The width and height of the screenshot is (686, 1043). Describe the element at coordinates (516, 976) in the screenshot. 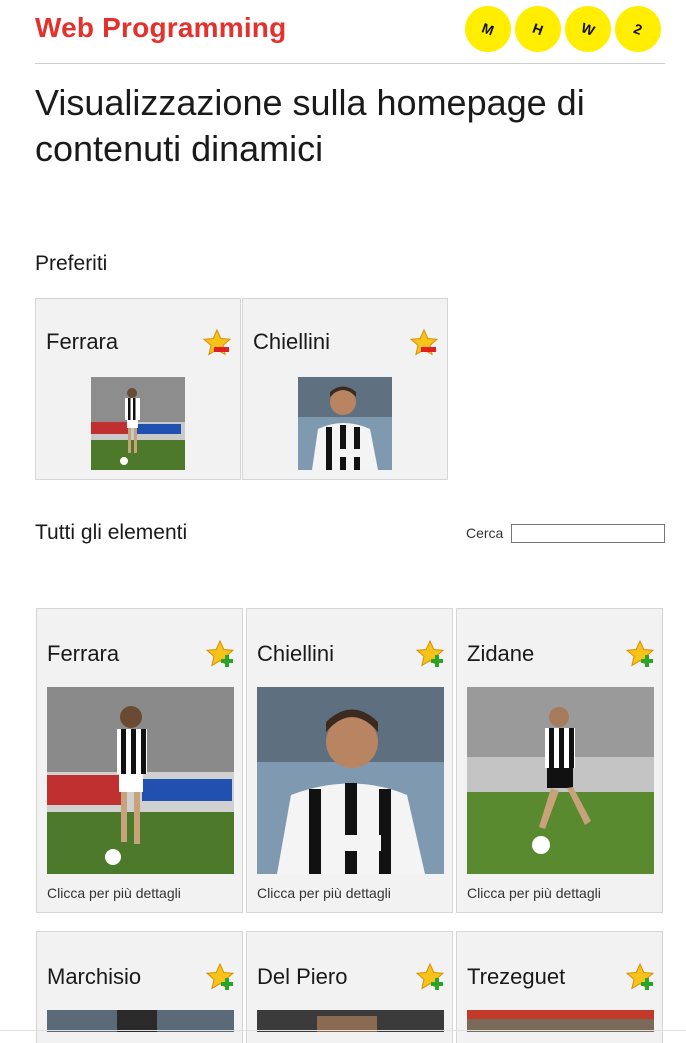

I see `card-name: Trezeguet` at that location.